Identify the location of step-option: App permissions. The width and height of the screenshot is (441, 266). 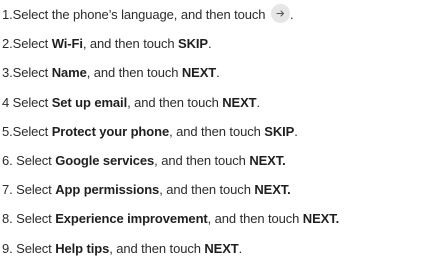
(107, 190).